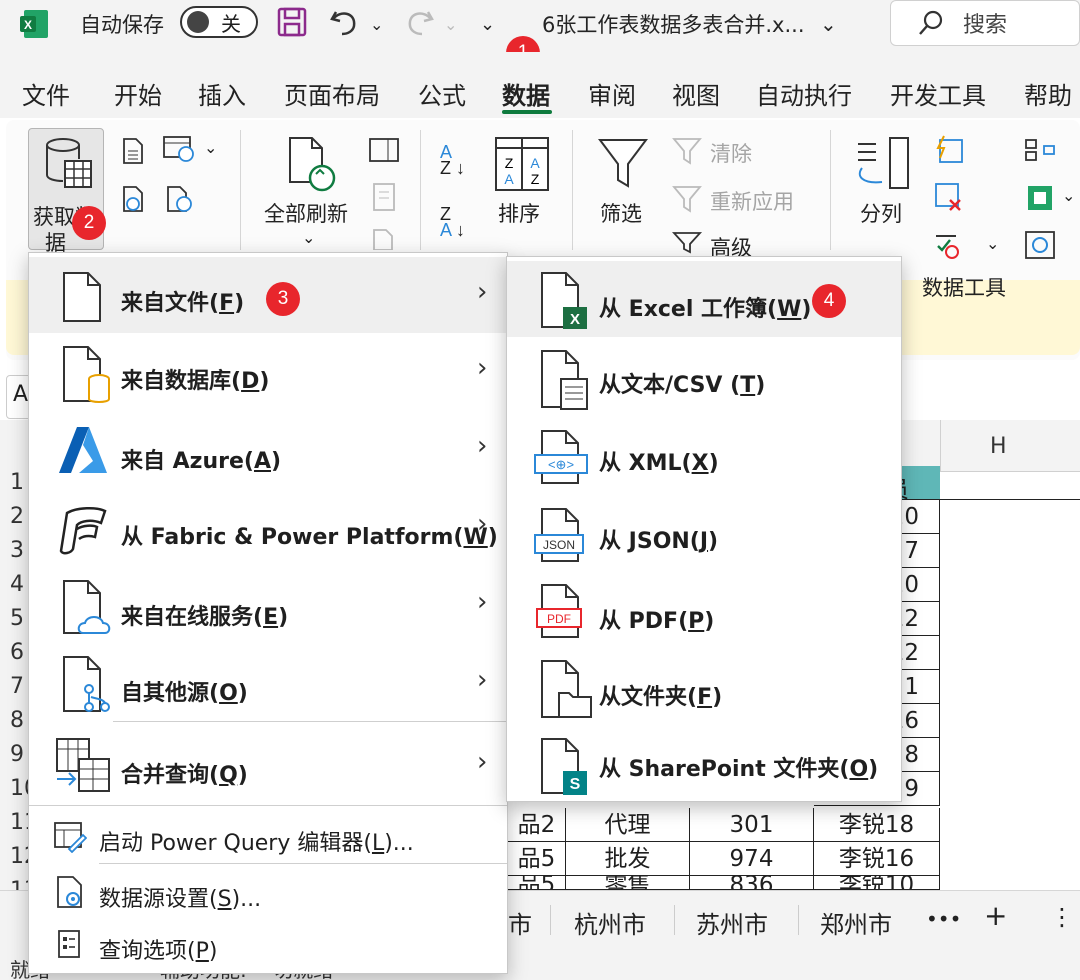 This screenshot has height=980, width=1080. What do you see at coordinates (752, 859) in the screenshot?
I see `table-cell: 974` at bounding box center [752, 859].